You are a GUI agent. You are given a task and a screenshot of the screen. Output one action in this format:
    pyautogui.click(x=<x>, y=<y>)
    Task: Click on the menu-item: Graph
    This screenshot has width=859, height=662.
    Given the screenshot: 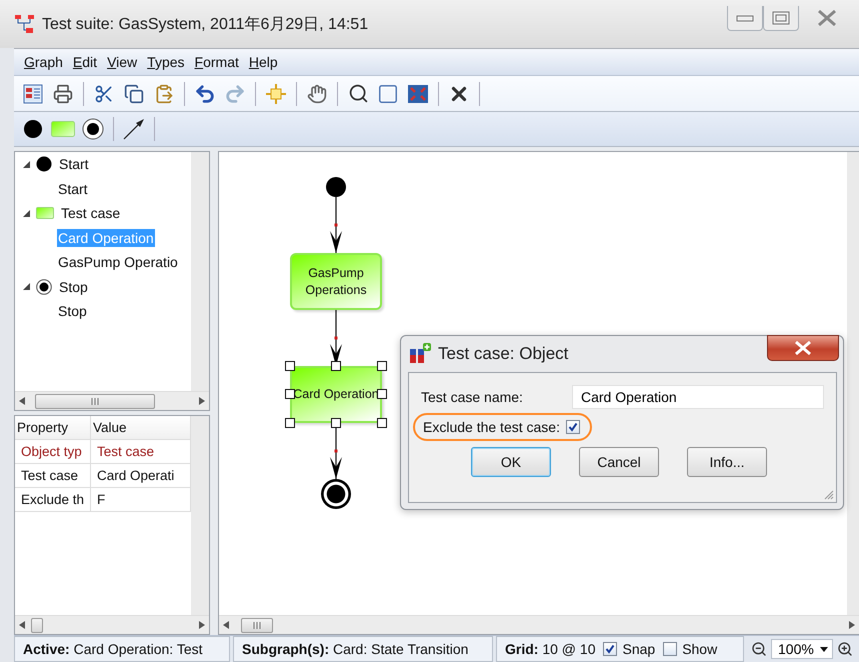 What is the action you would take?
    pyautogui.click(x=43, y=62)
    